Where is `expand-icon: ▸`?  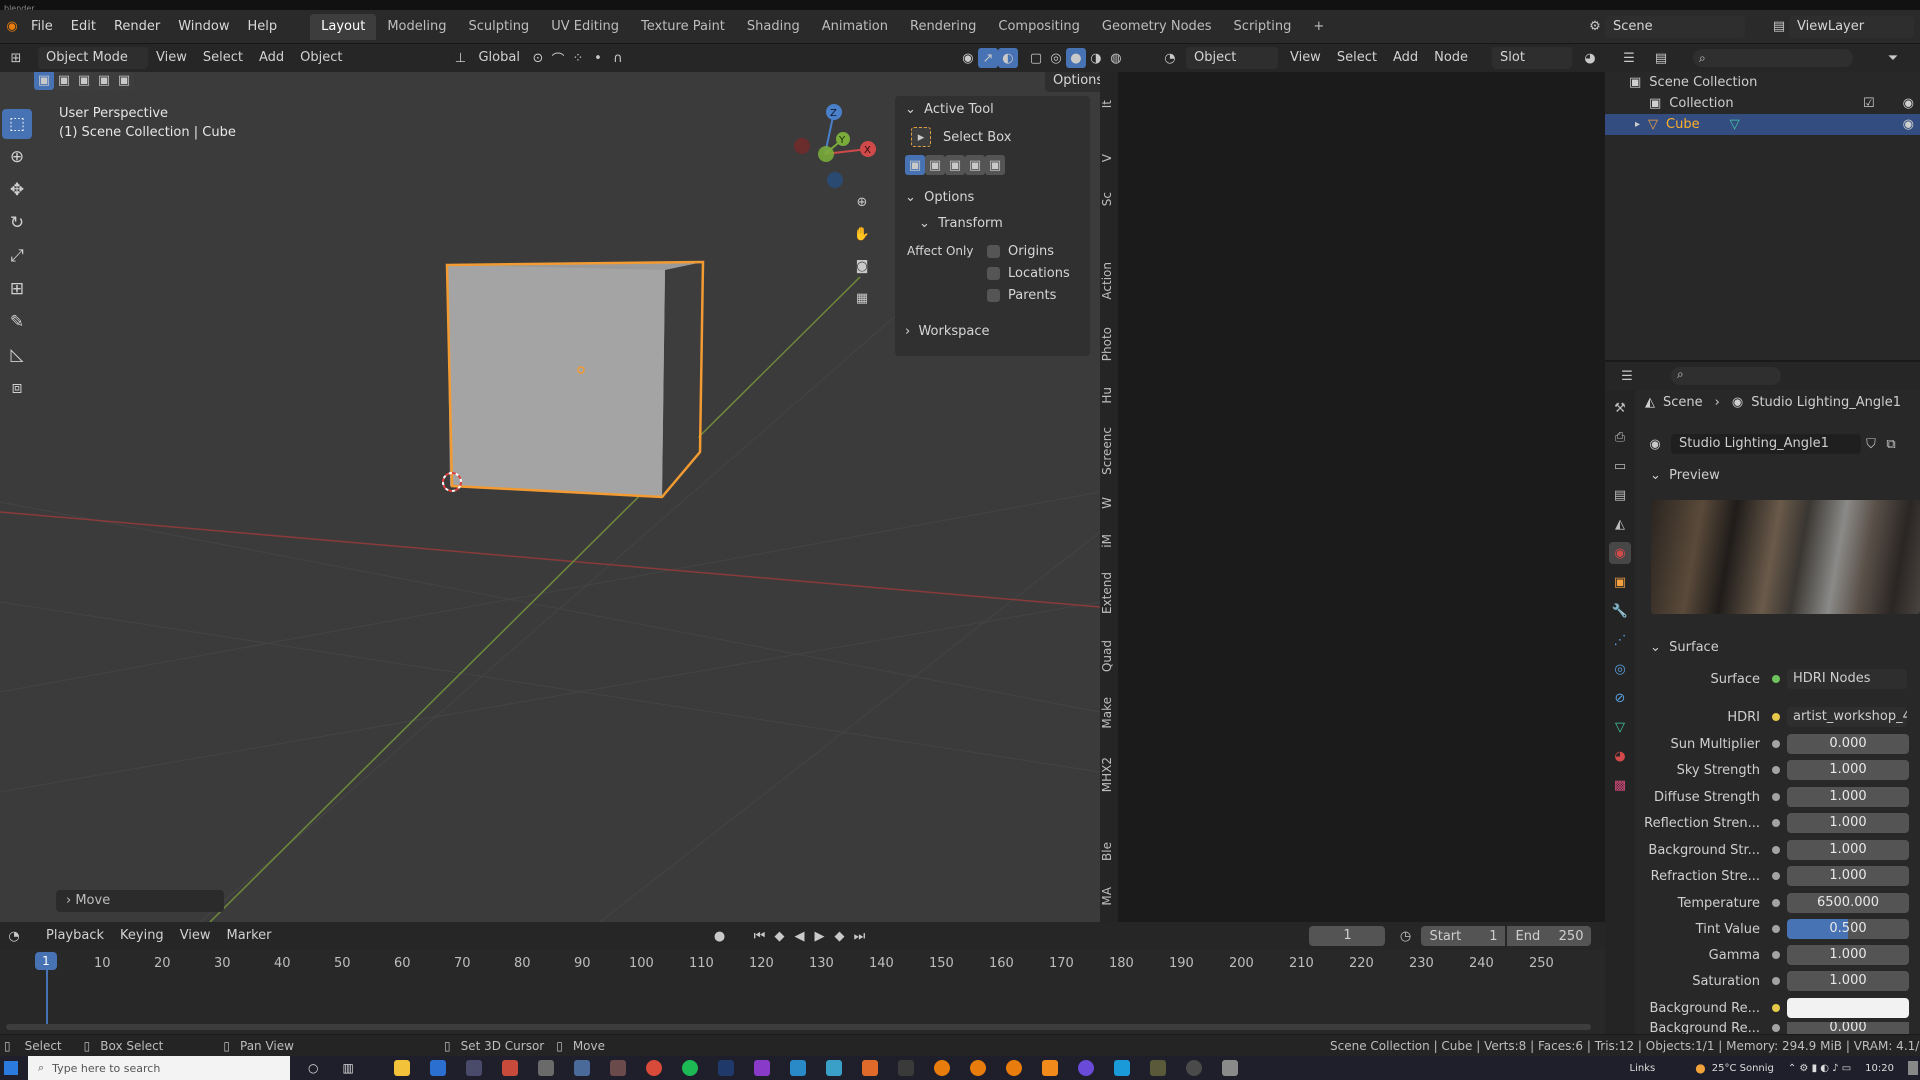
expand-icon: ▸ is located at coordinates (1637, 124).